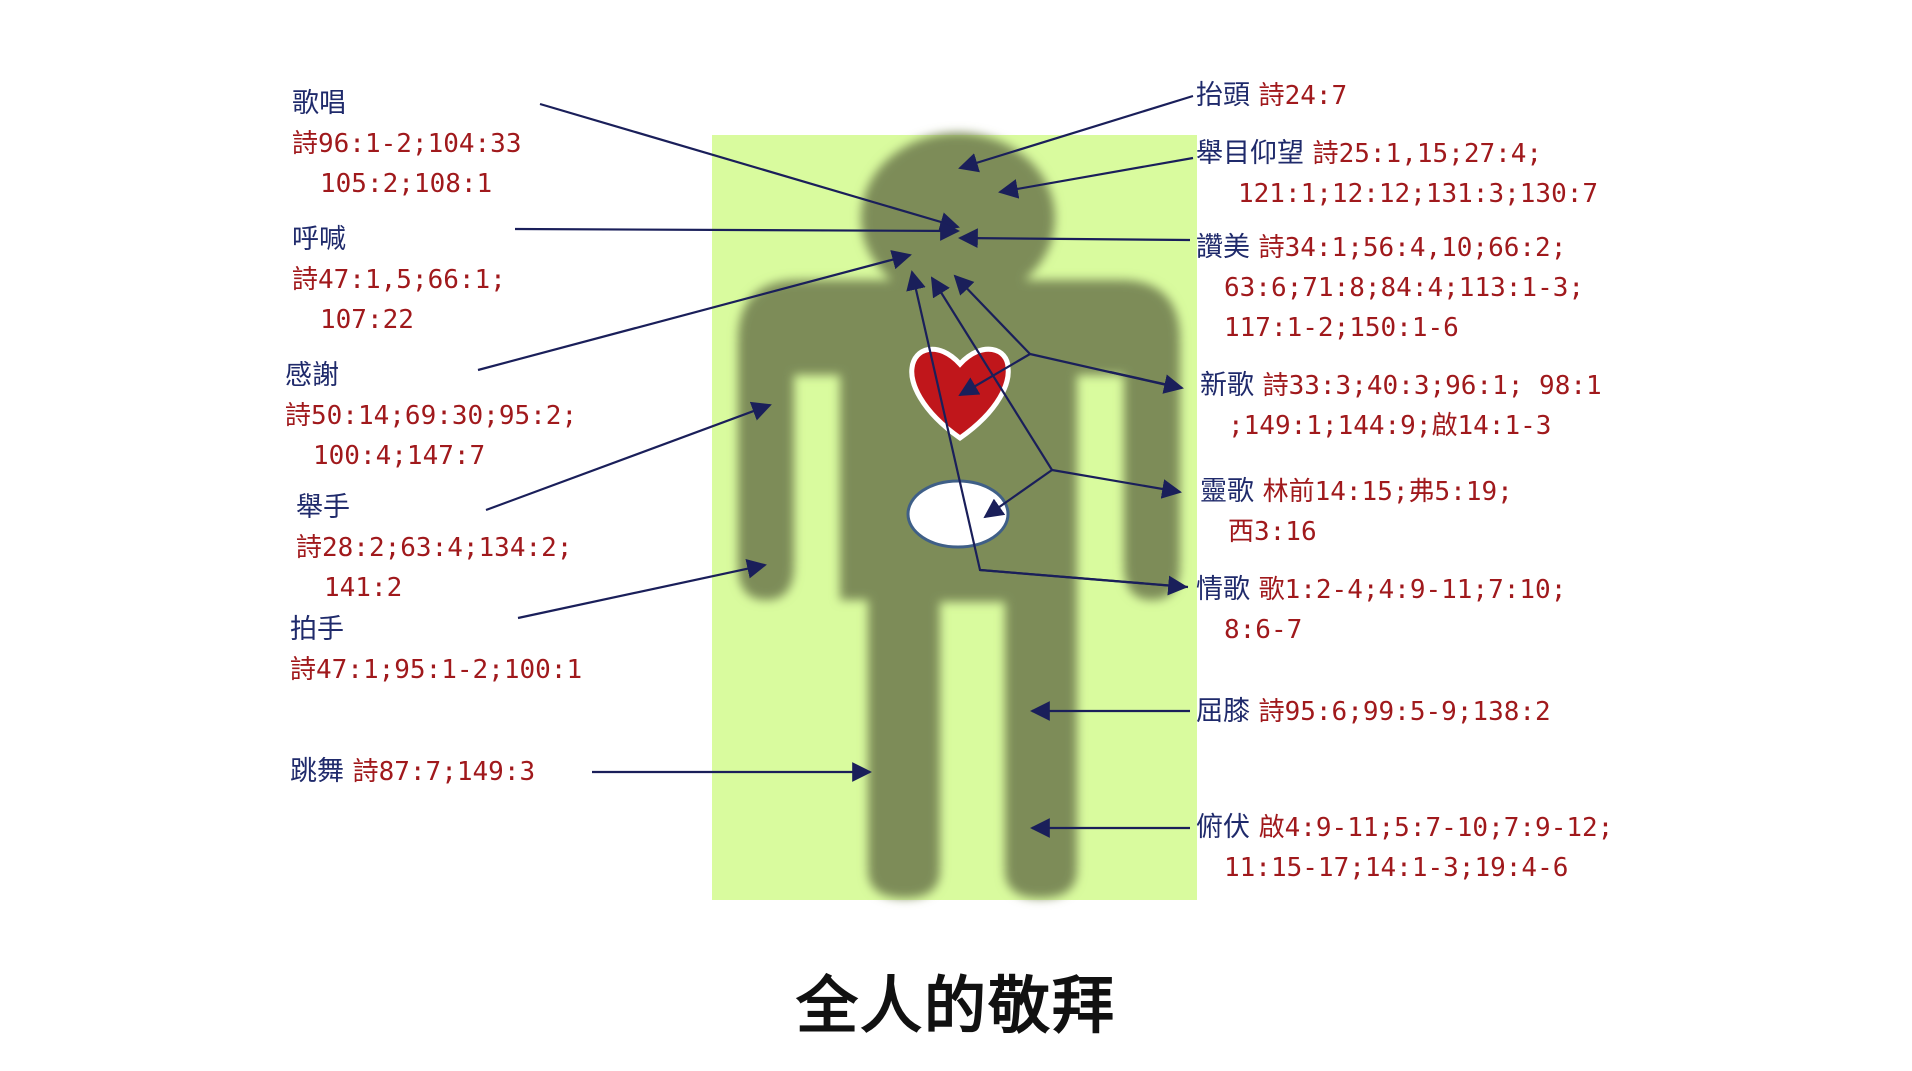 The image size is (1912, 1071). I want to click on label-term: 靈歌, so click(1227, 491).